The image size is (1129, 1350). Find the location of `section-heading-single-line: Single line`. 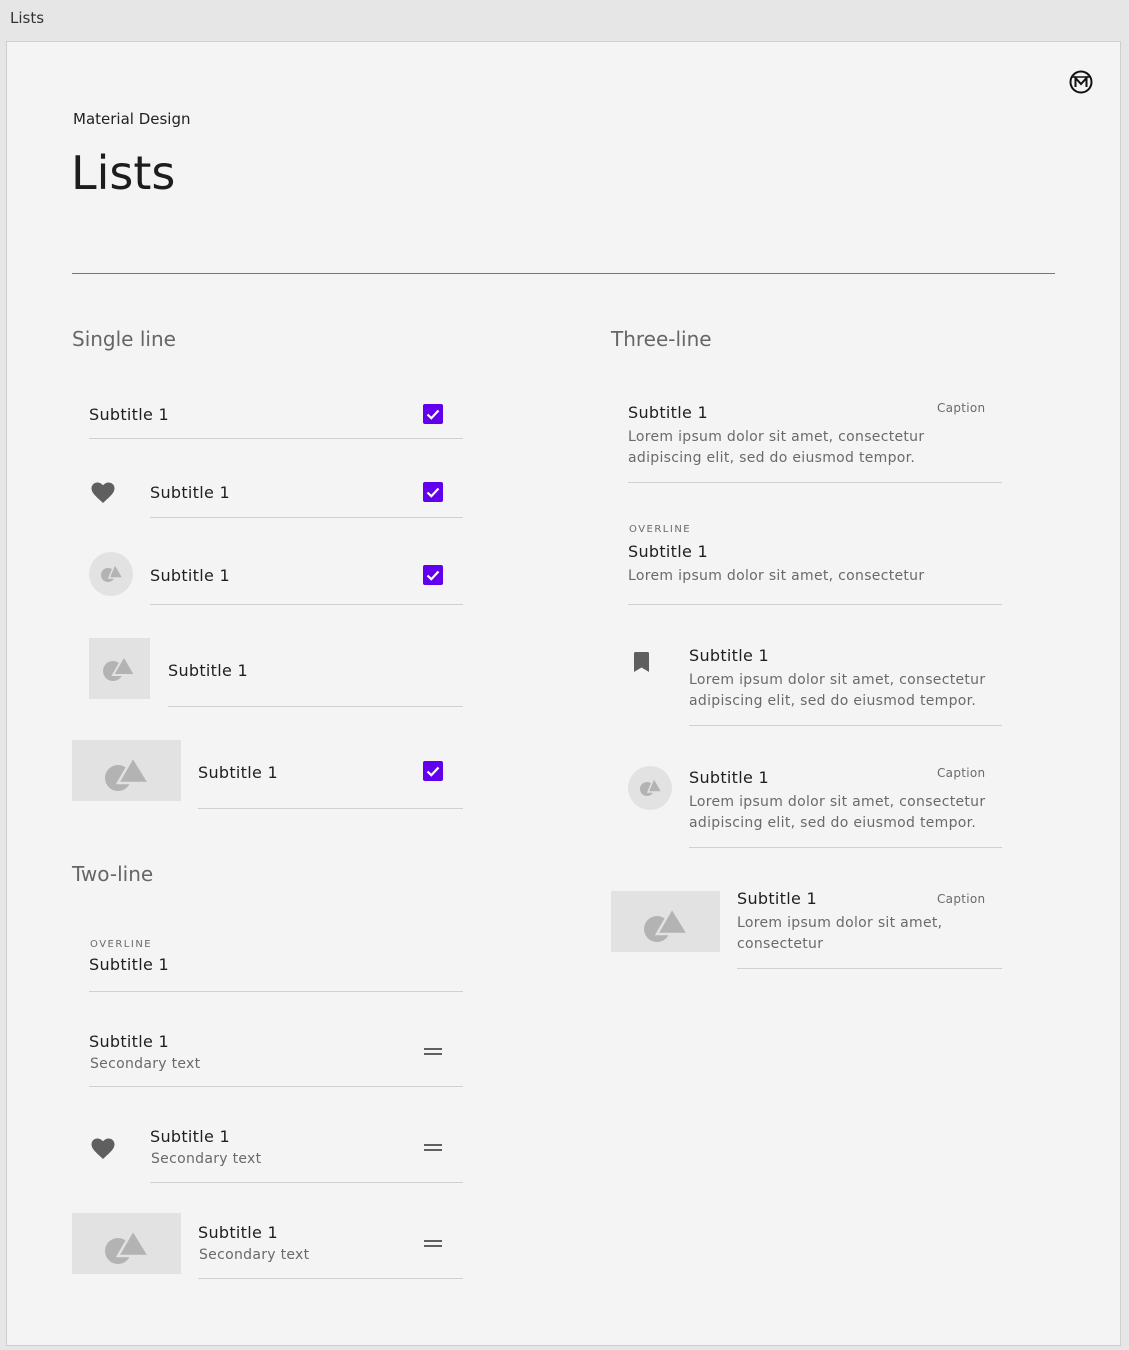

section-heading-single-line: Single line is located at coordinates (124, 339).